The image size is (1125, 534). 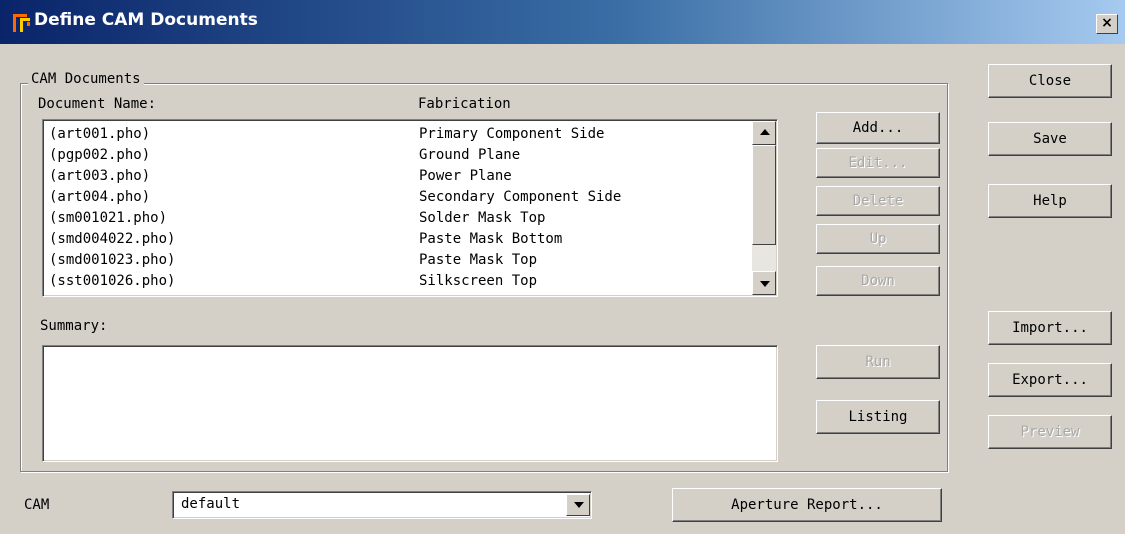 What do you see at coordinates (74, 326) in the screenshot?
I see `summary-label: Summary:` at bounding box center [74, 326].